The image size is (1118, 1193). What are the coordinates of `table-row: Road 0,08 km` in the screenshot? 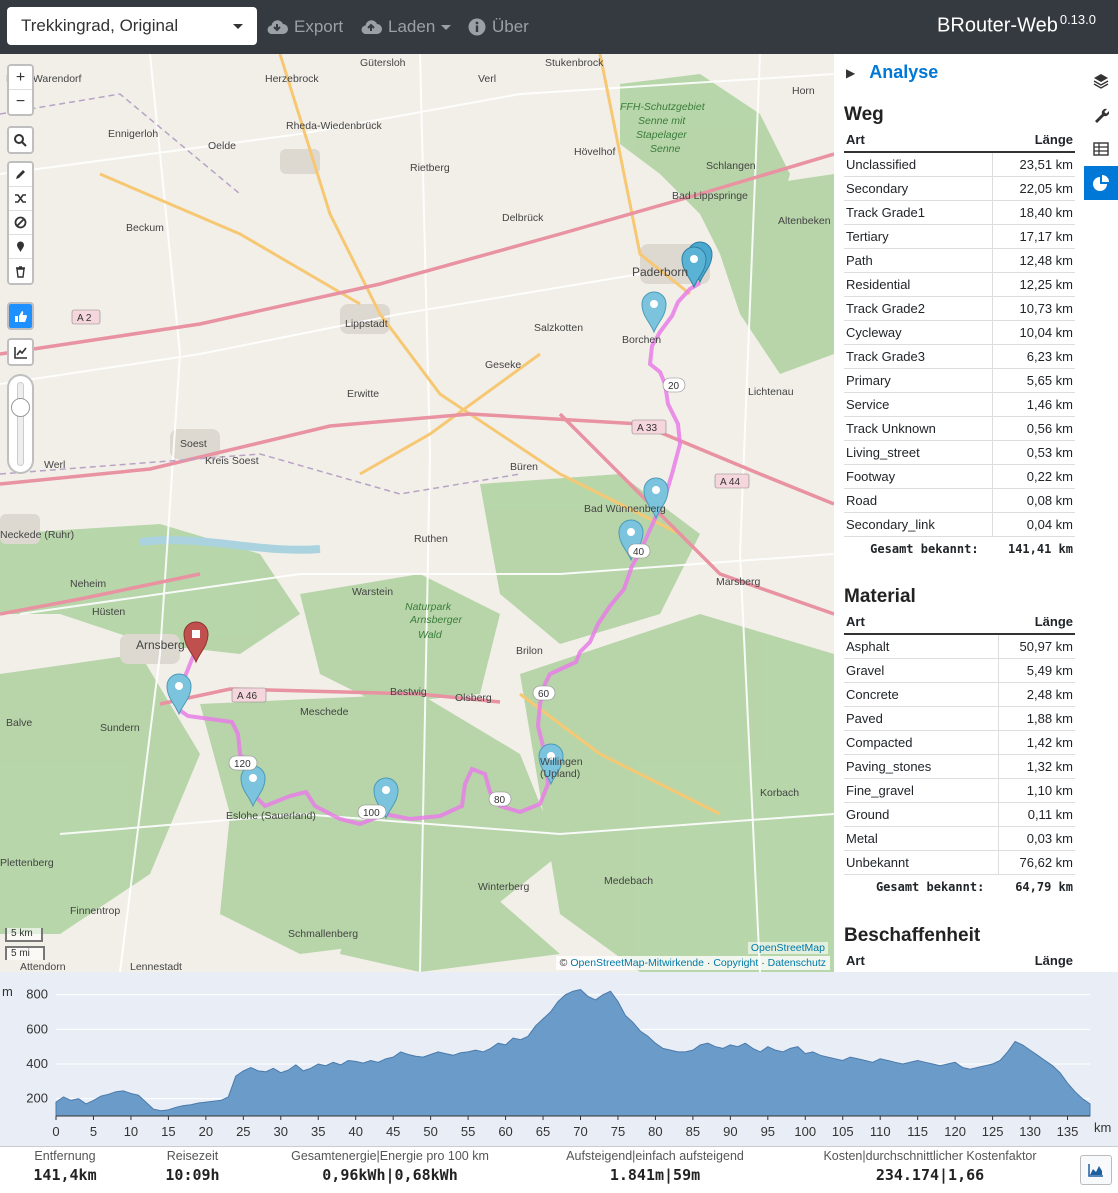 It's located at (959, 500).